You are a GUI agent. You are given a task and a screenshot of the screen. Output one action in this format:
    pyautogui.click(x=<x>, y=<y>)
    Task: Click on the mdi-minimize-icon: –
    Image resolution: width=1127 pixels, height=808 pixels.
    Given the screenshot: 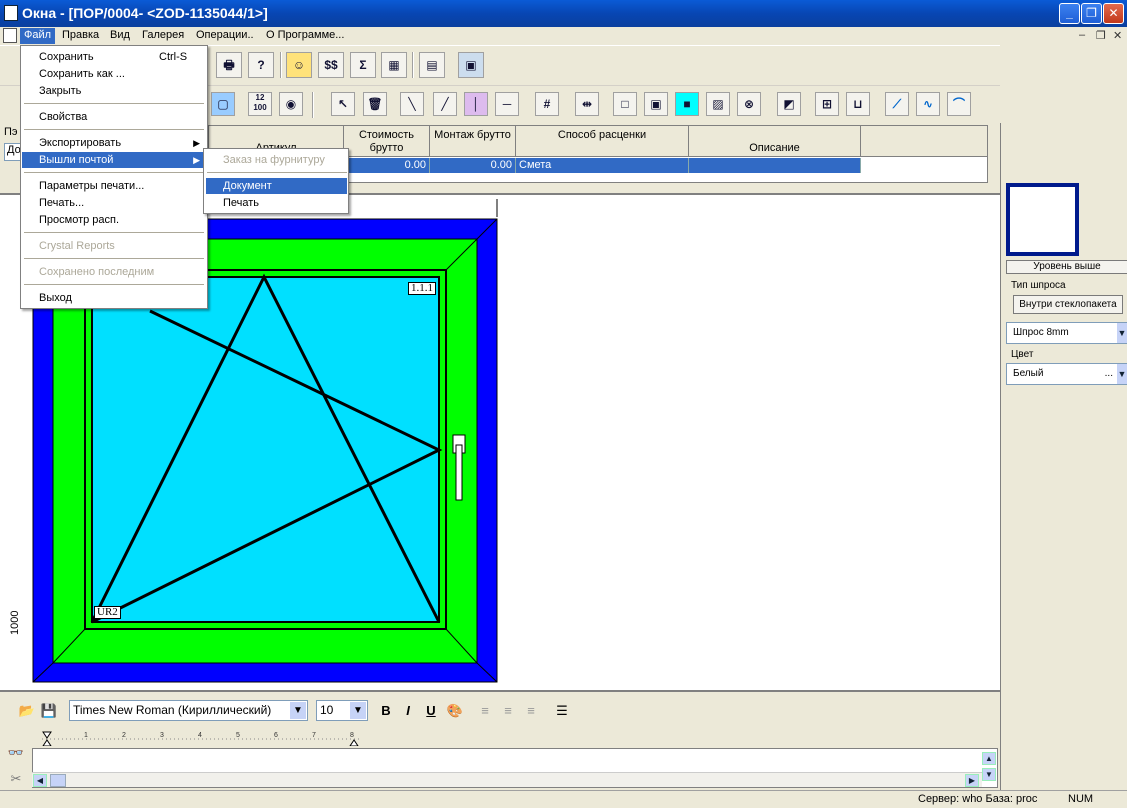 What is the action you would take?
    pyautogui.click(x=1082, y=35)
    